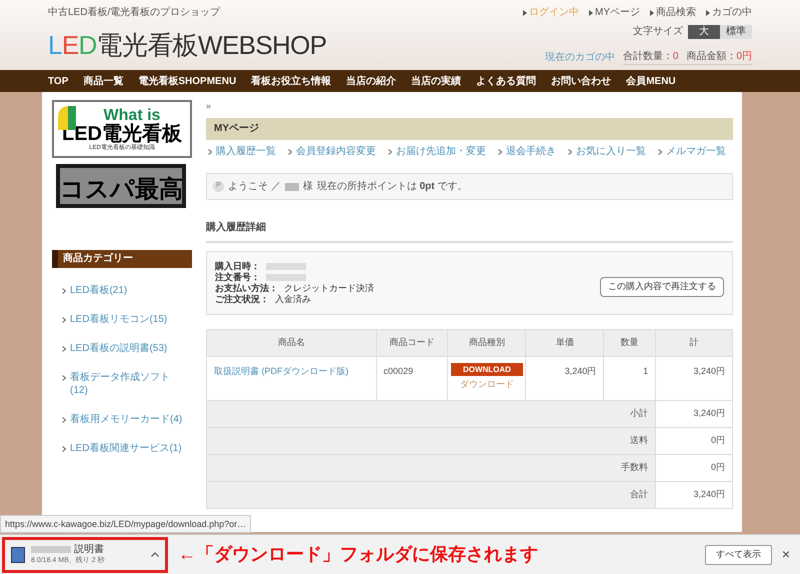  Describe the element at coordinates (506, 81) in the screenshot. I see `nav-link: よくある質問` at that location.